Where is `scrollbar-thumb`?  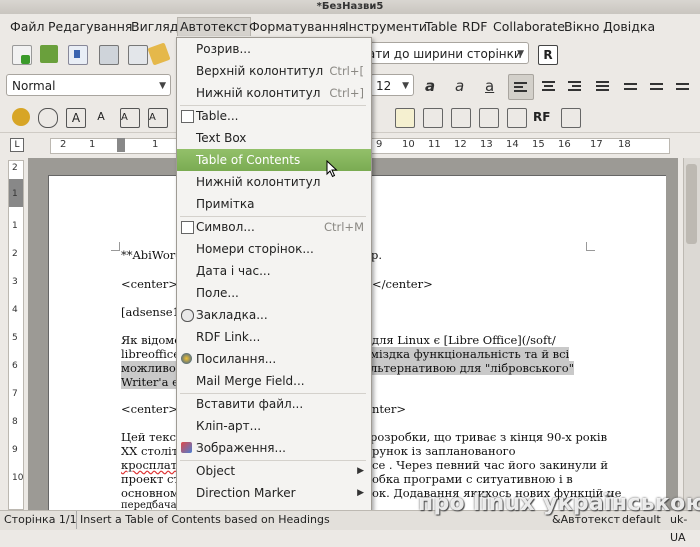 scrollbar-thumb is located at coordinates (691, 204).